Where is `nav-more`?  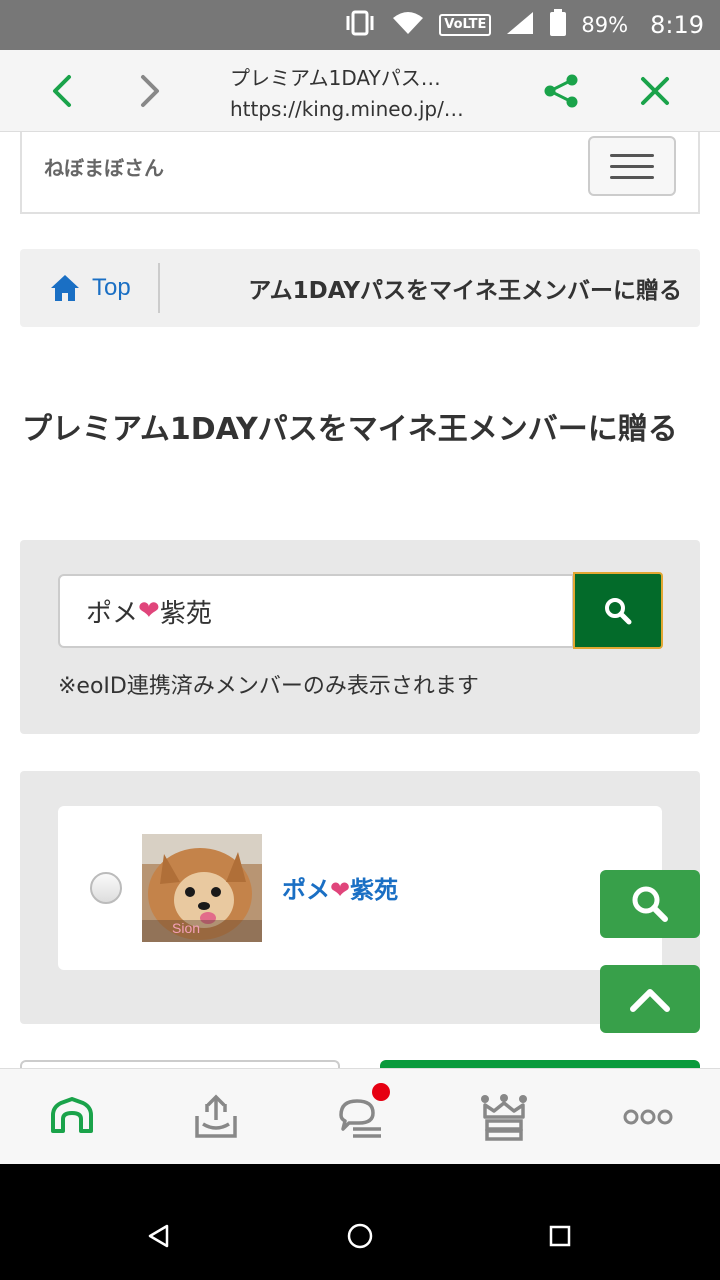
nav-more is located at coordinates (648, 1117).